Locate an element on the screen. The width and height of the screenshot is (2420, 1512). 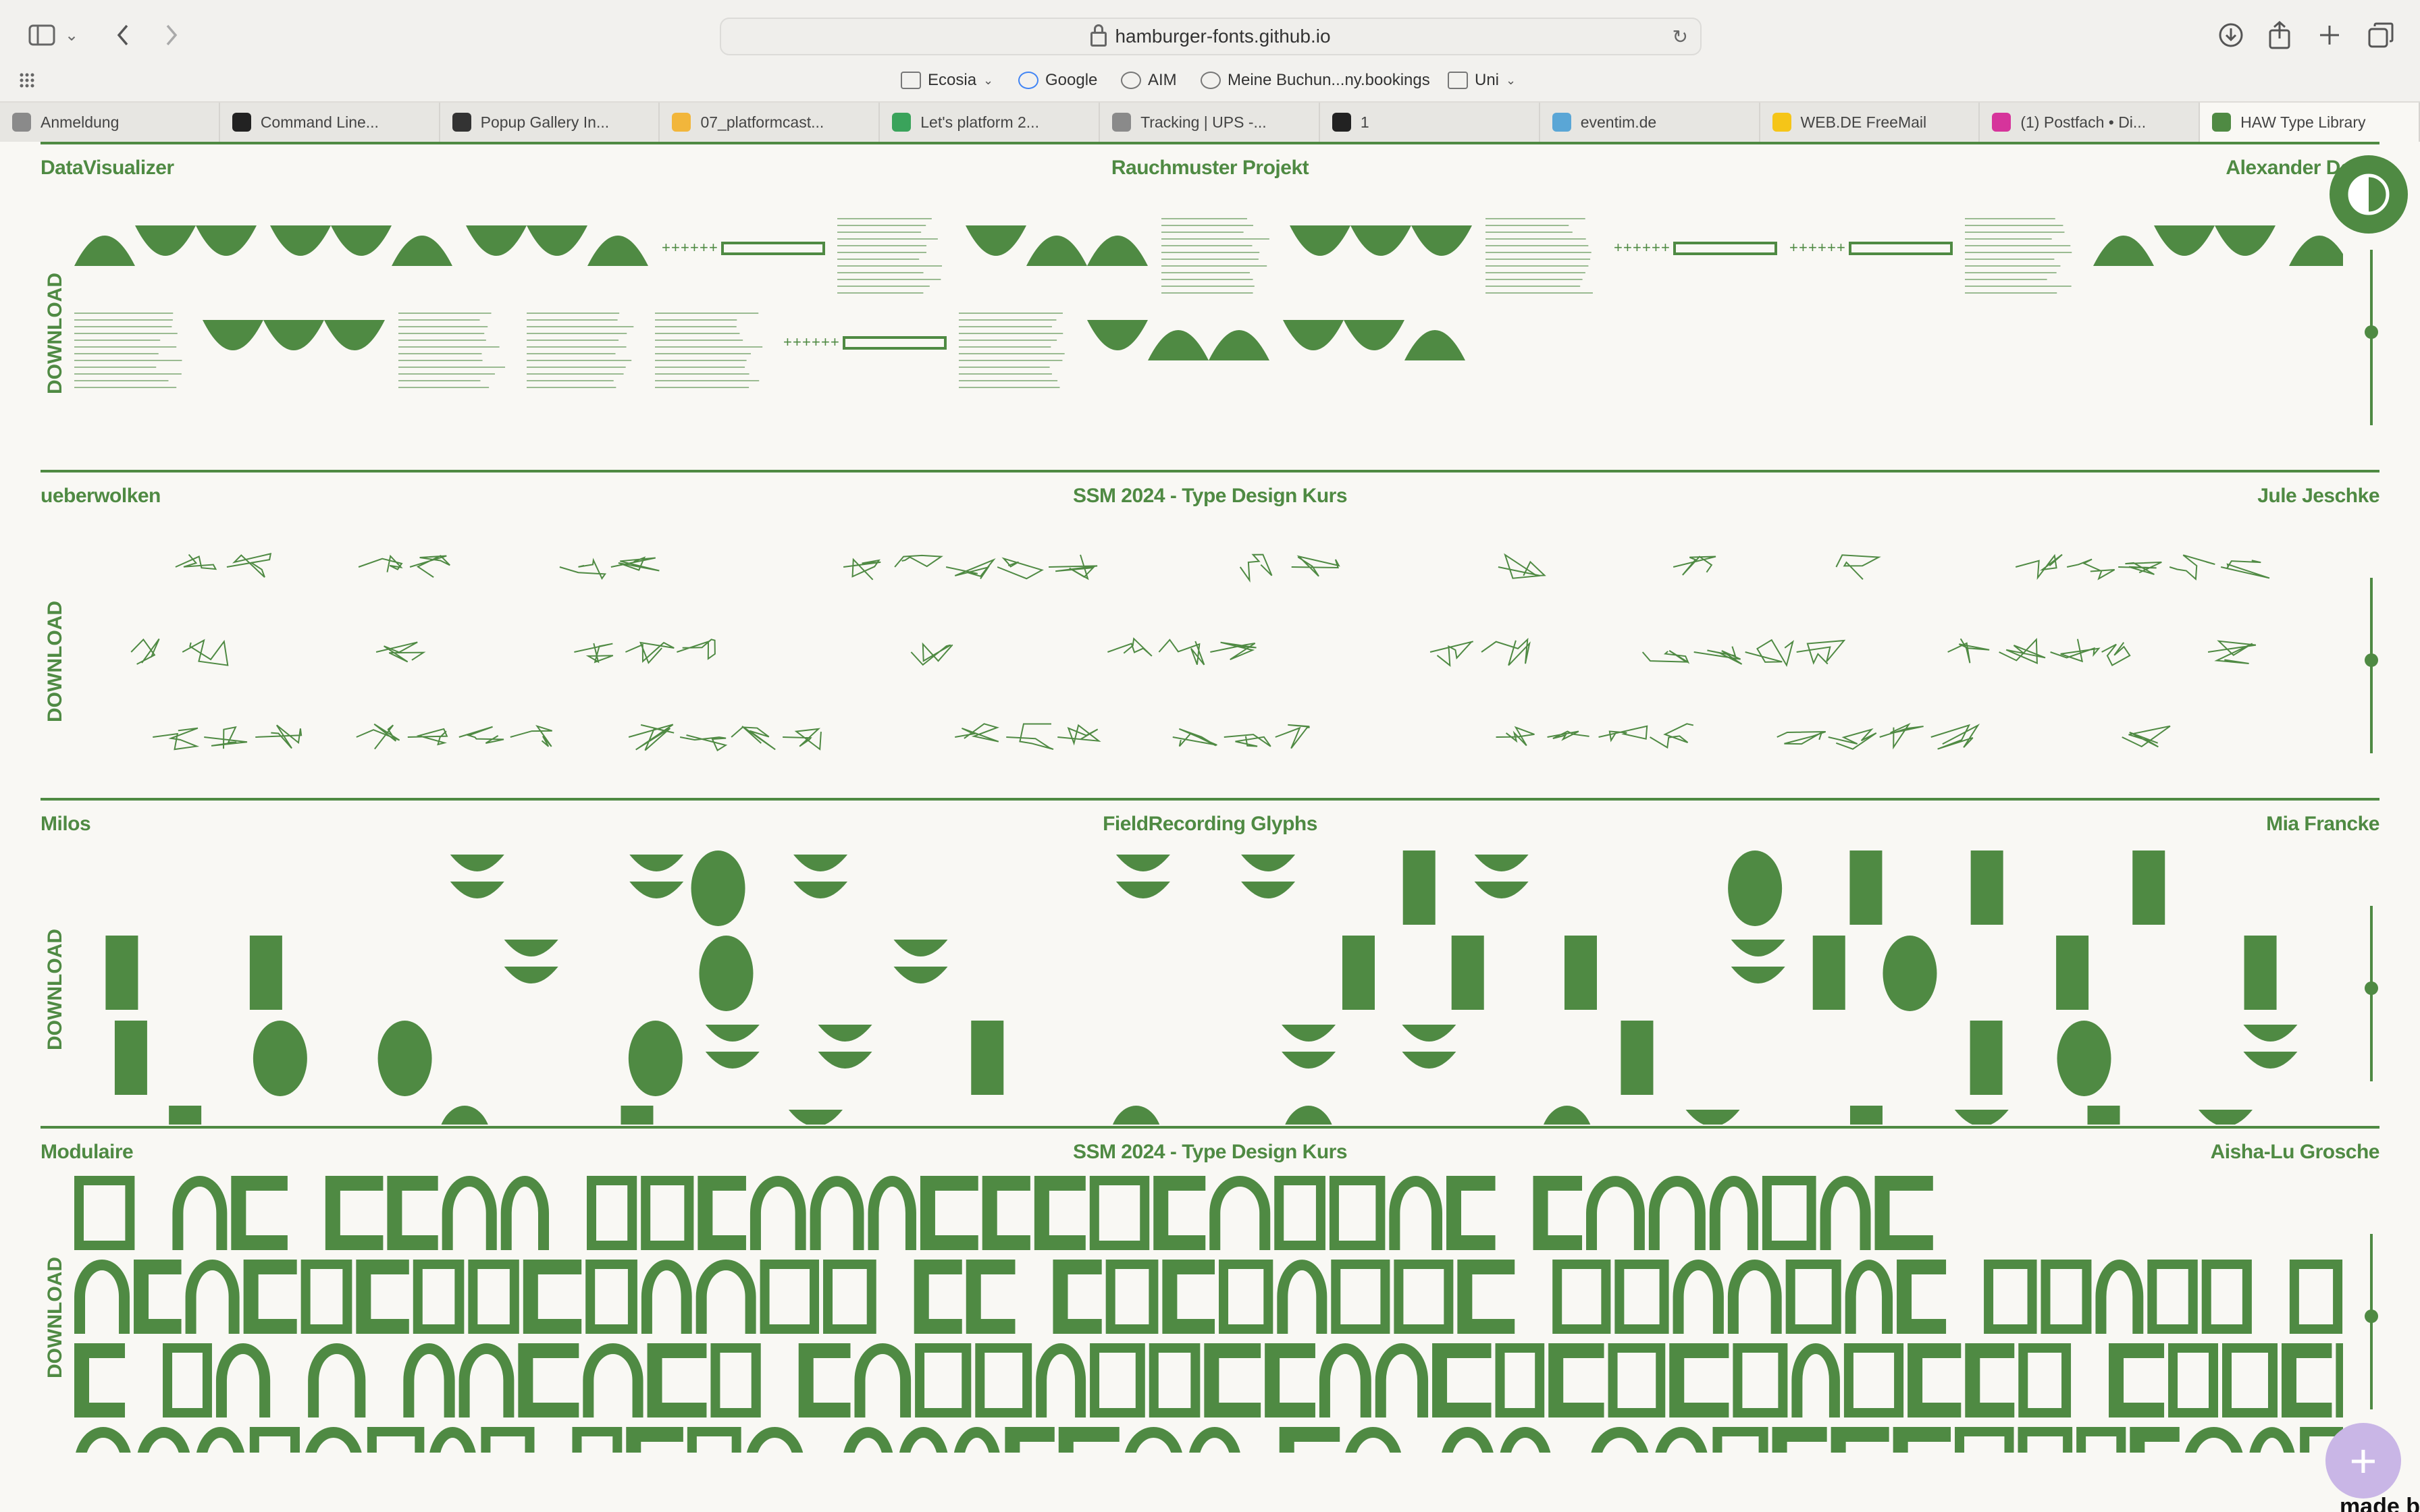
tab-label: WEB.DE FreeMail is located at coordinates (1863, 122).